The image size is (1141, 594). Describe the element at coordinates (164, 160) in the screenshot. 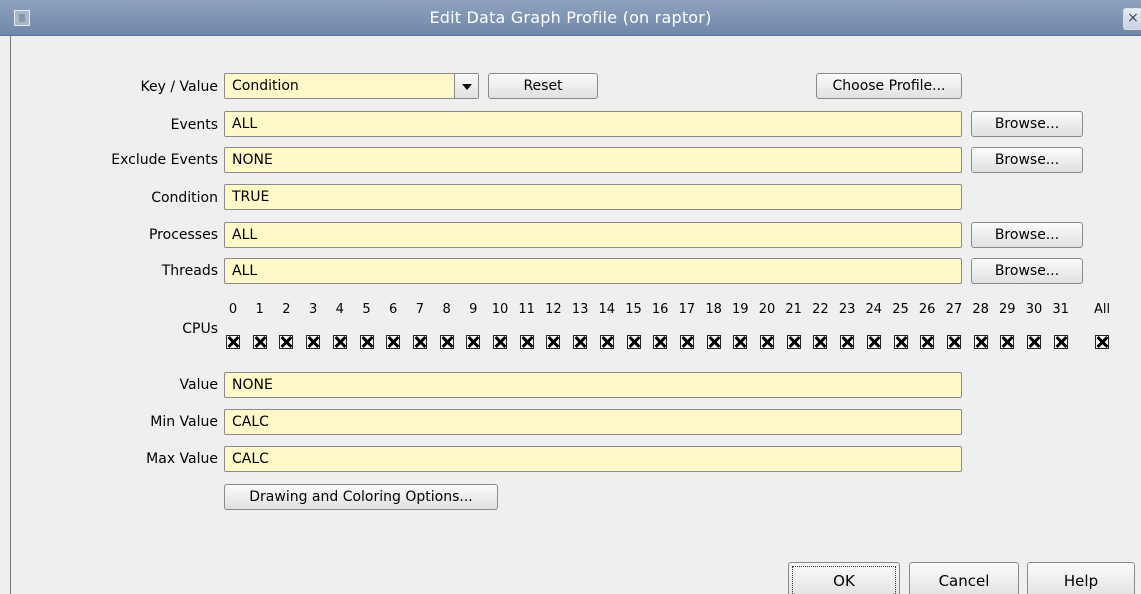

I see `exclude-events-label: Exclude Events` at that location.